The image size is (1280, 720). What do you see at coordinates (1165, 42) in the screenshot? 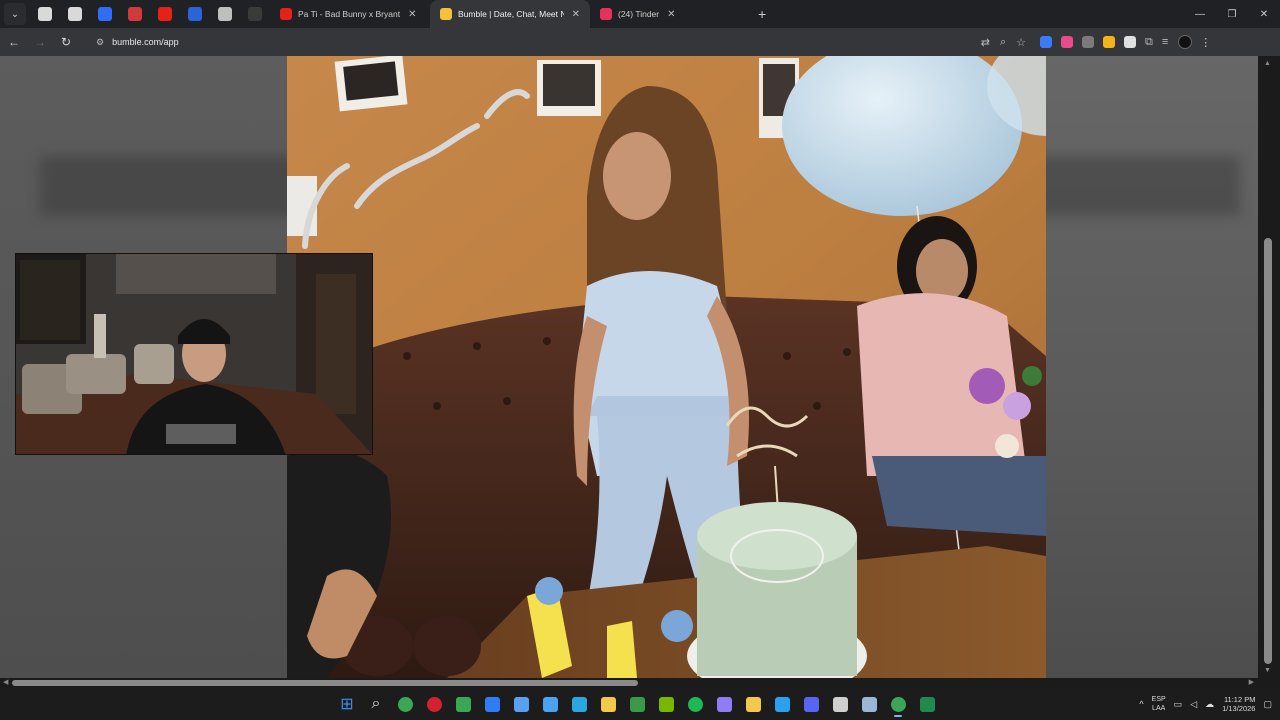
I see `reading-list-icon: ≡` at bounding box center [1165, 42].